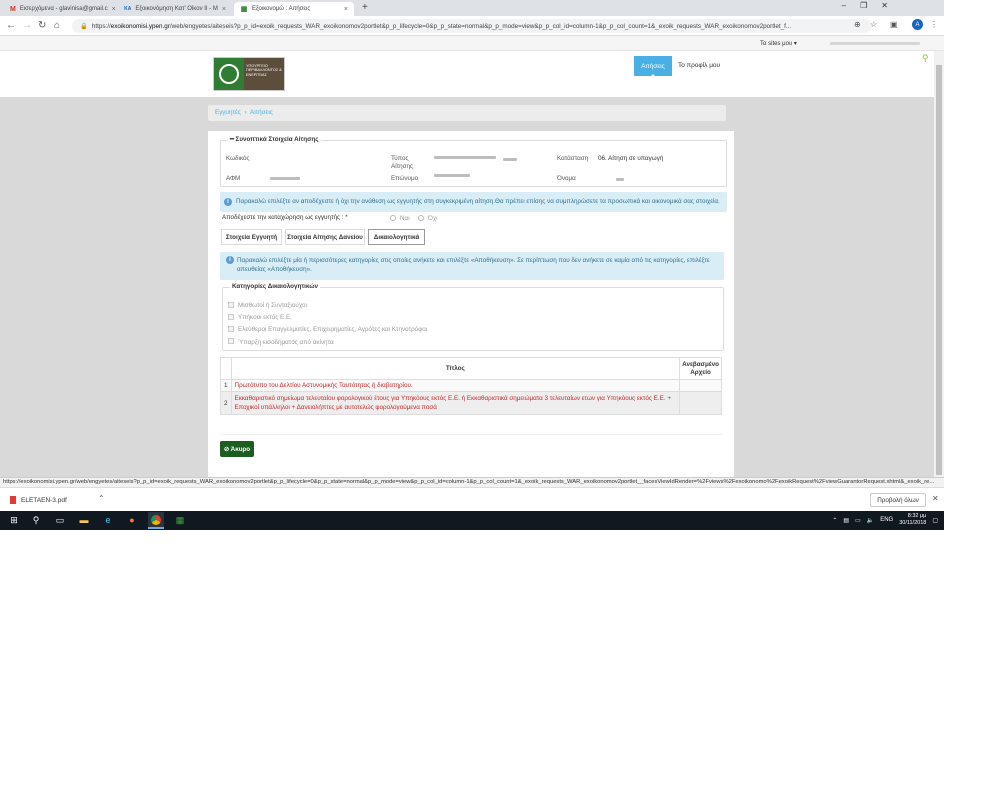 Image resolution: width=1000 pixels, height=792 pixels. I want to click on clock-date: 30/11/2018, so click(913, 523).